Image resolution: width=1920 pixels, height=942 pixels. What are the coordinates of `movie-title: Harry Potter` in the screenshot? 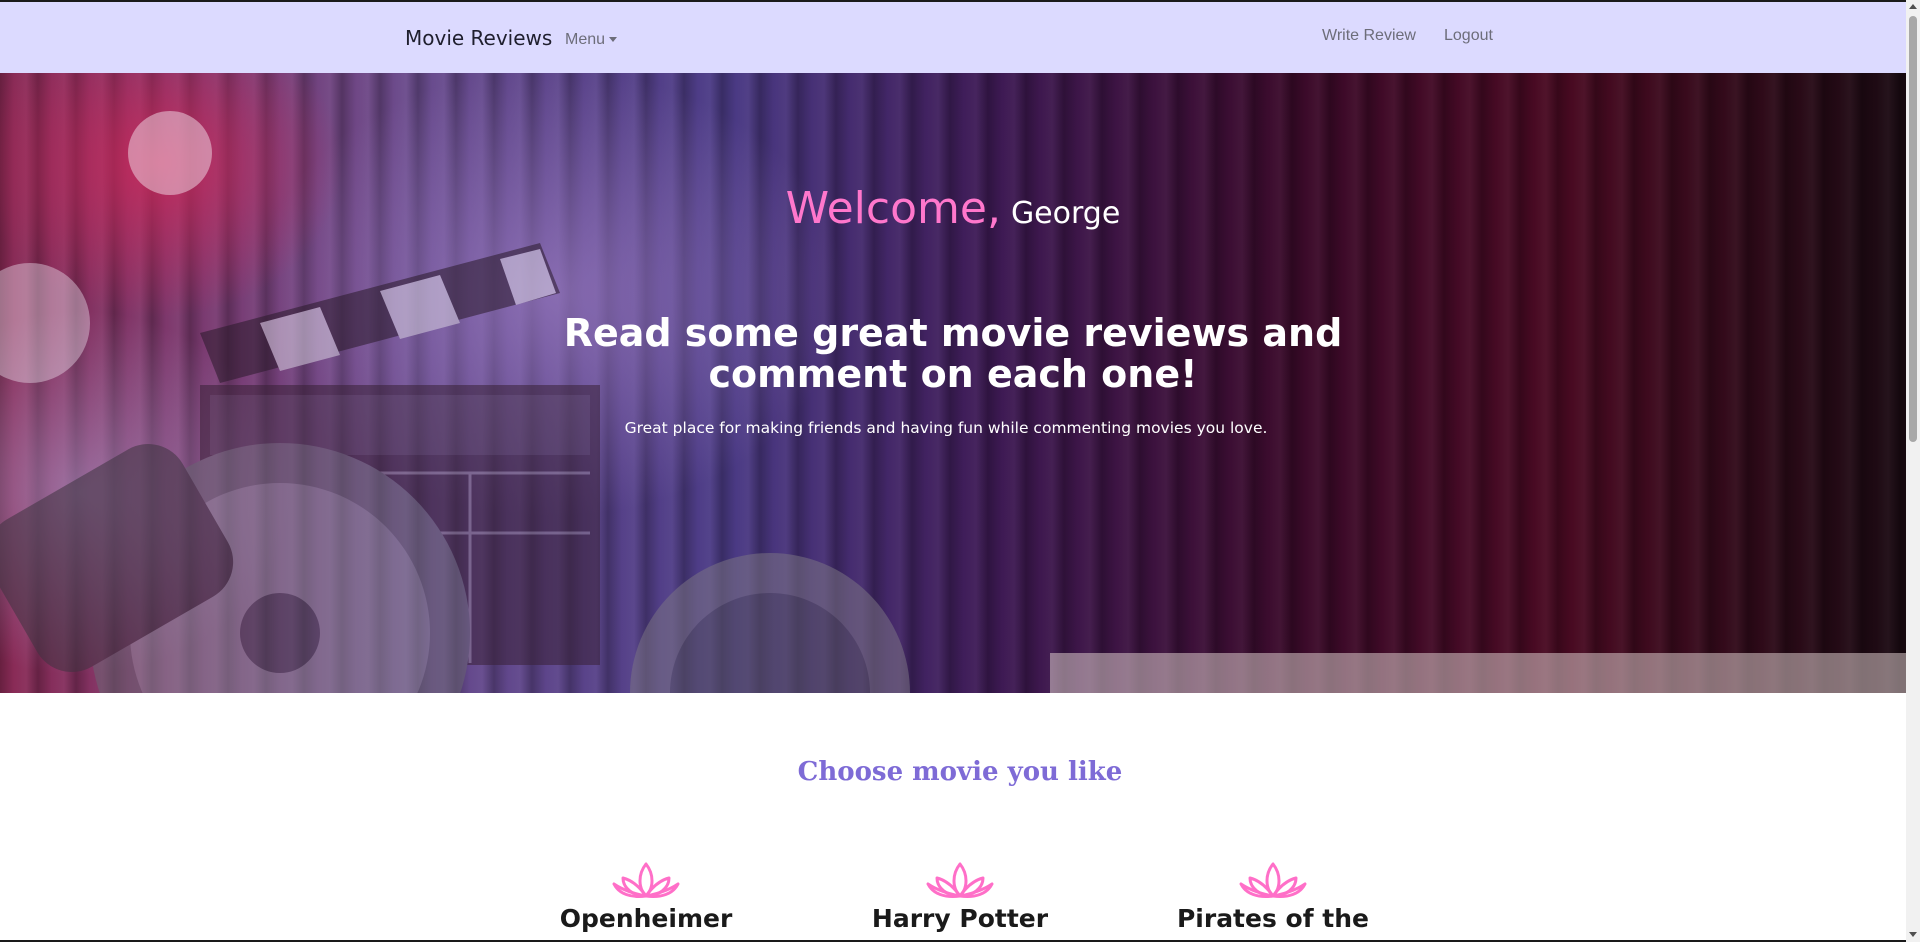 It's located at (960, 918).